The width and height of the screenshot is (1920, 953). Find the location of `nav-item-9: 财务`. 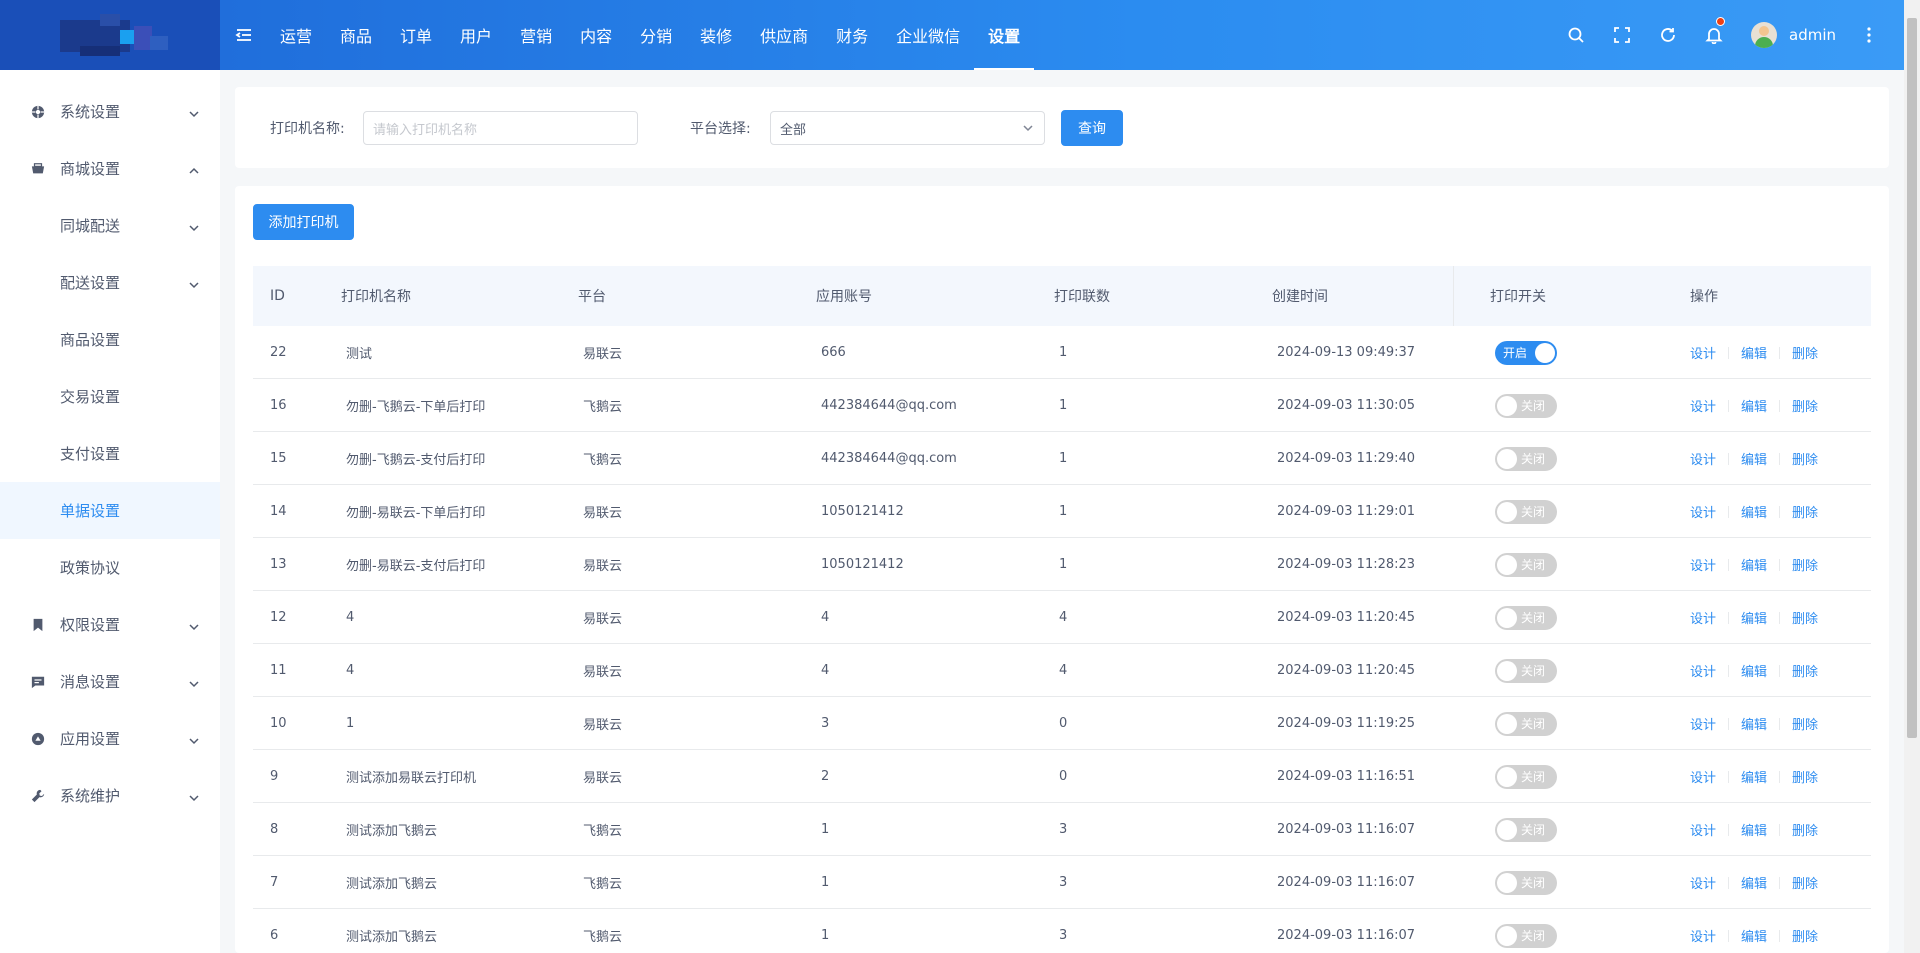

nav-item-9: 财务 is located at coordinates (852, 35).